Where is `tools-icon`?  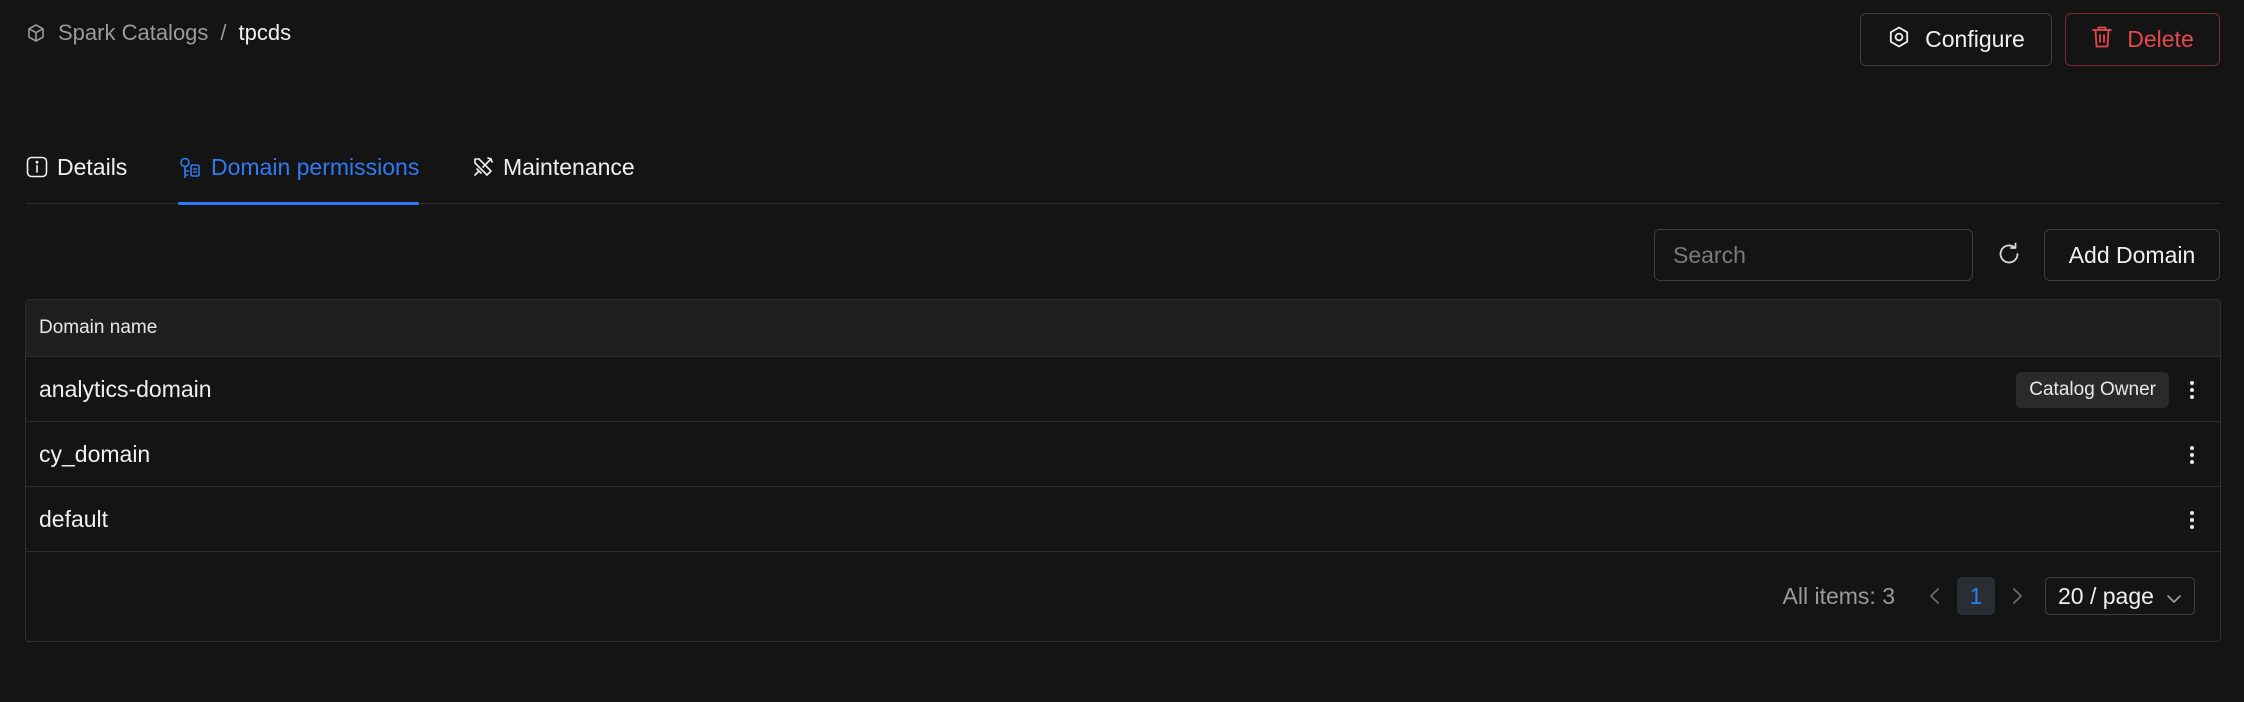 tools-icon is located at coordinates (483, 170).